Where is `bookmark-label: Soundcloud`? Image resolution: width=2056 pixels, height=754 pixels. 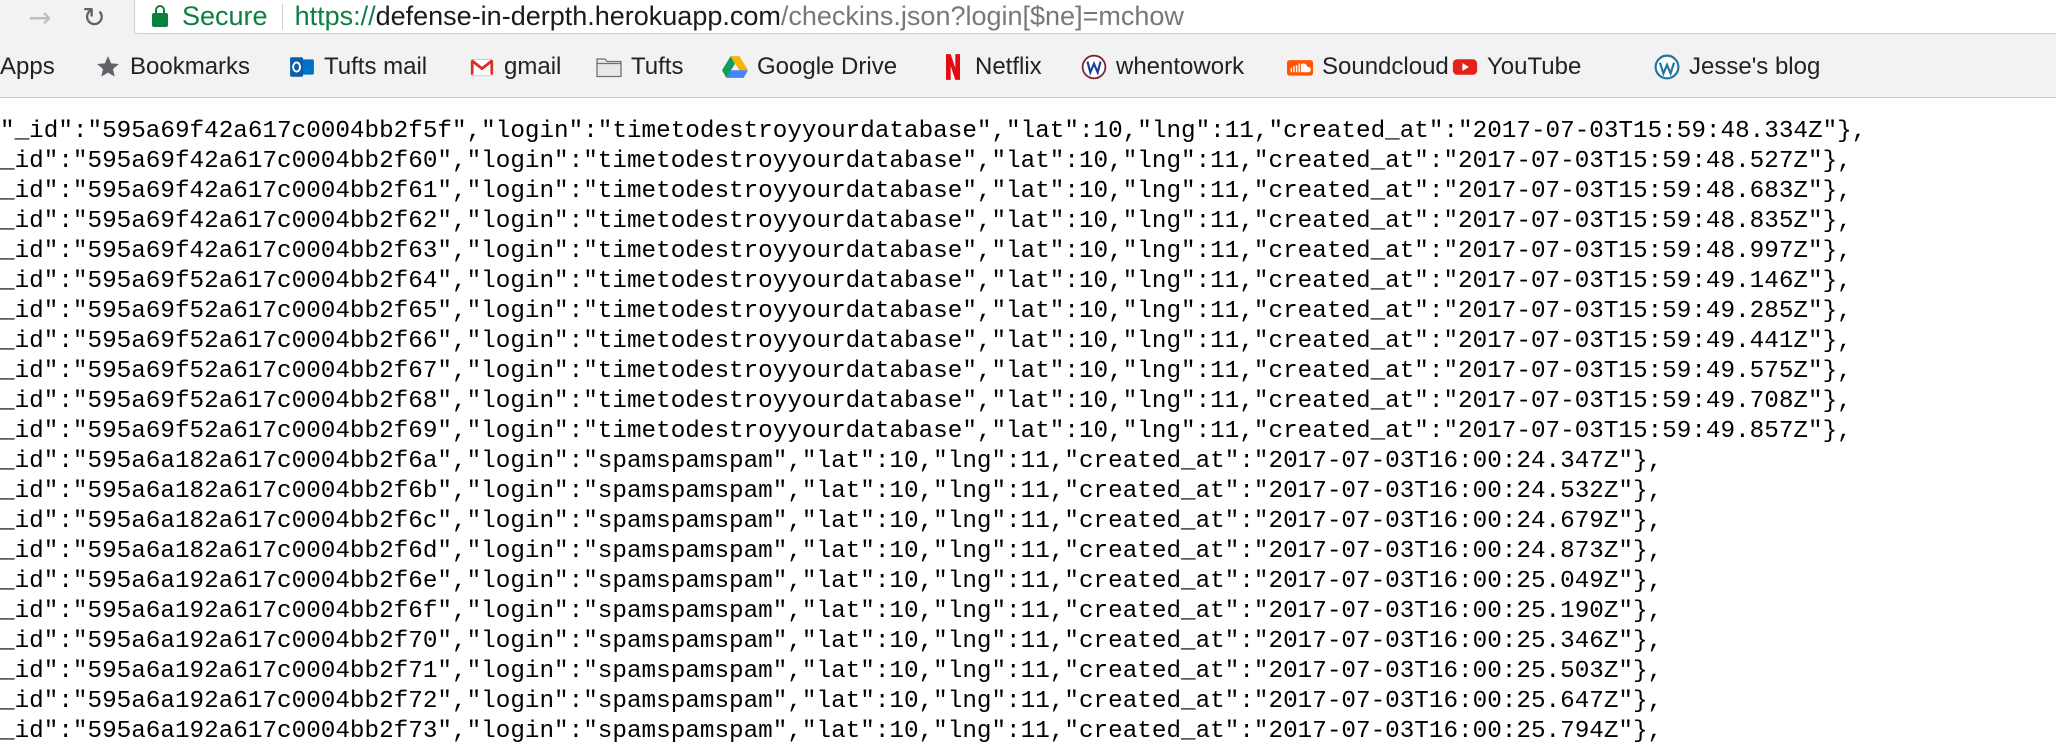 bookmark-label: Soundcloud is located at coordinates (1385, 66).